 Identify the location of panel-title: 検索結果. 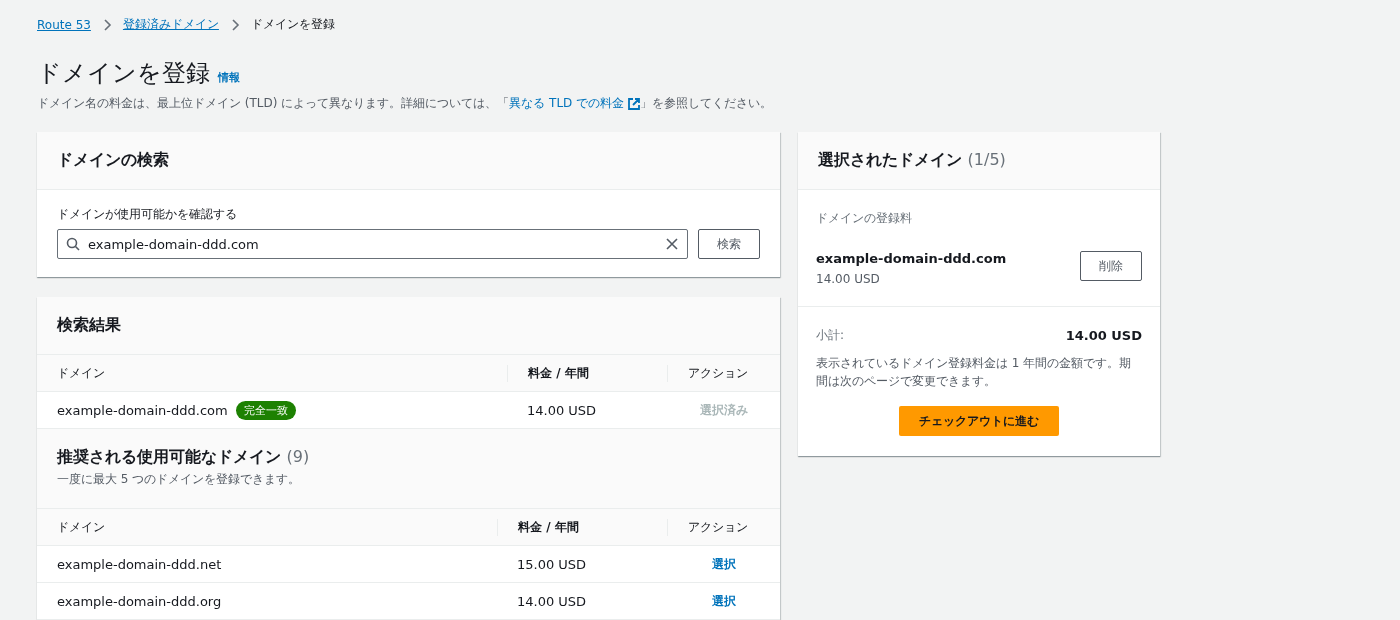
(89, 325).